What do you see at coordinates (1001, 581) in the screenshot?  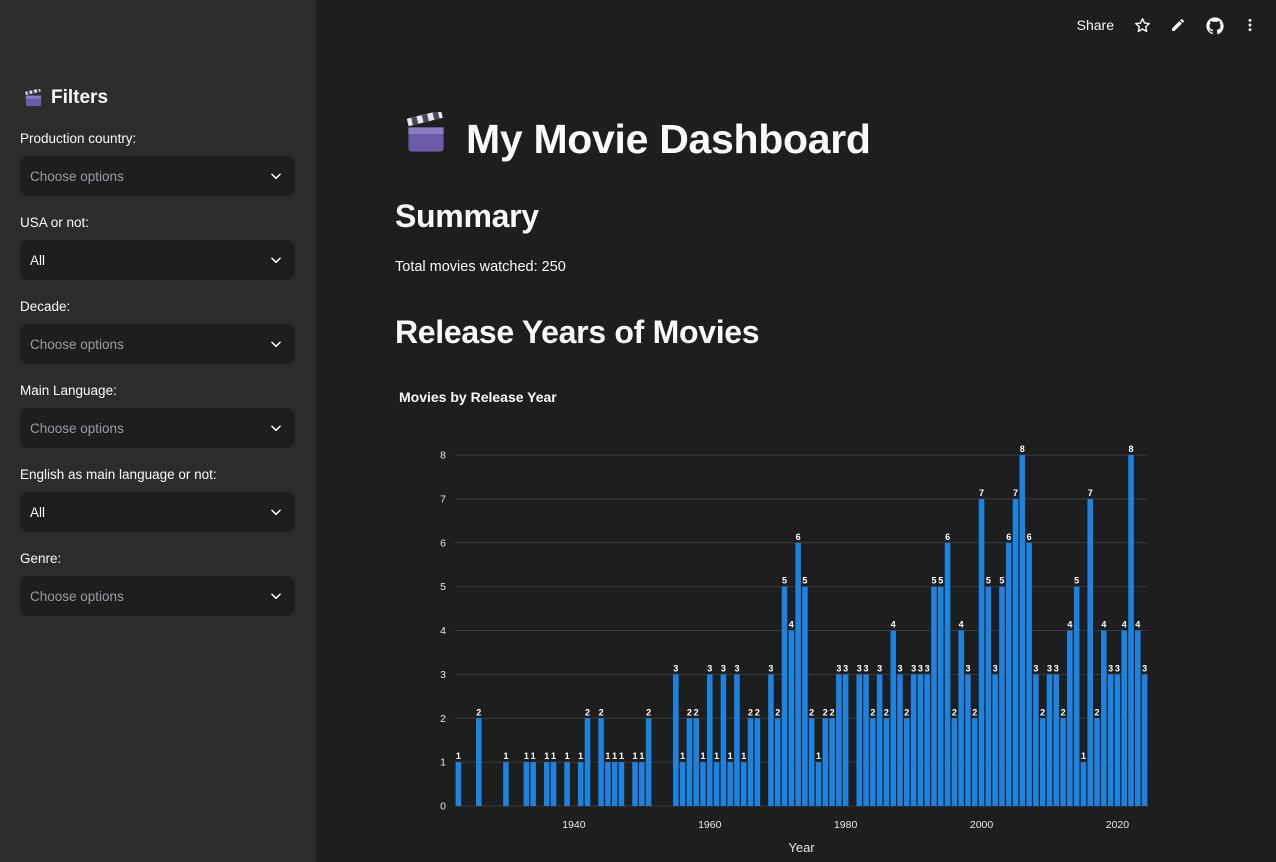 I see `bar-value-label: 5` at bounding box center [1001, 581].